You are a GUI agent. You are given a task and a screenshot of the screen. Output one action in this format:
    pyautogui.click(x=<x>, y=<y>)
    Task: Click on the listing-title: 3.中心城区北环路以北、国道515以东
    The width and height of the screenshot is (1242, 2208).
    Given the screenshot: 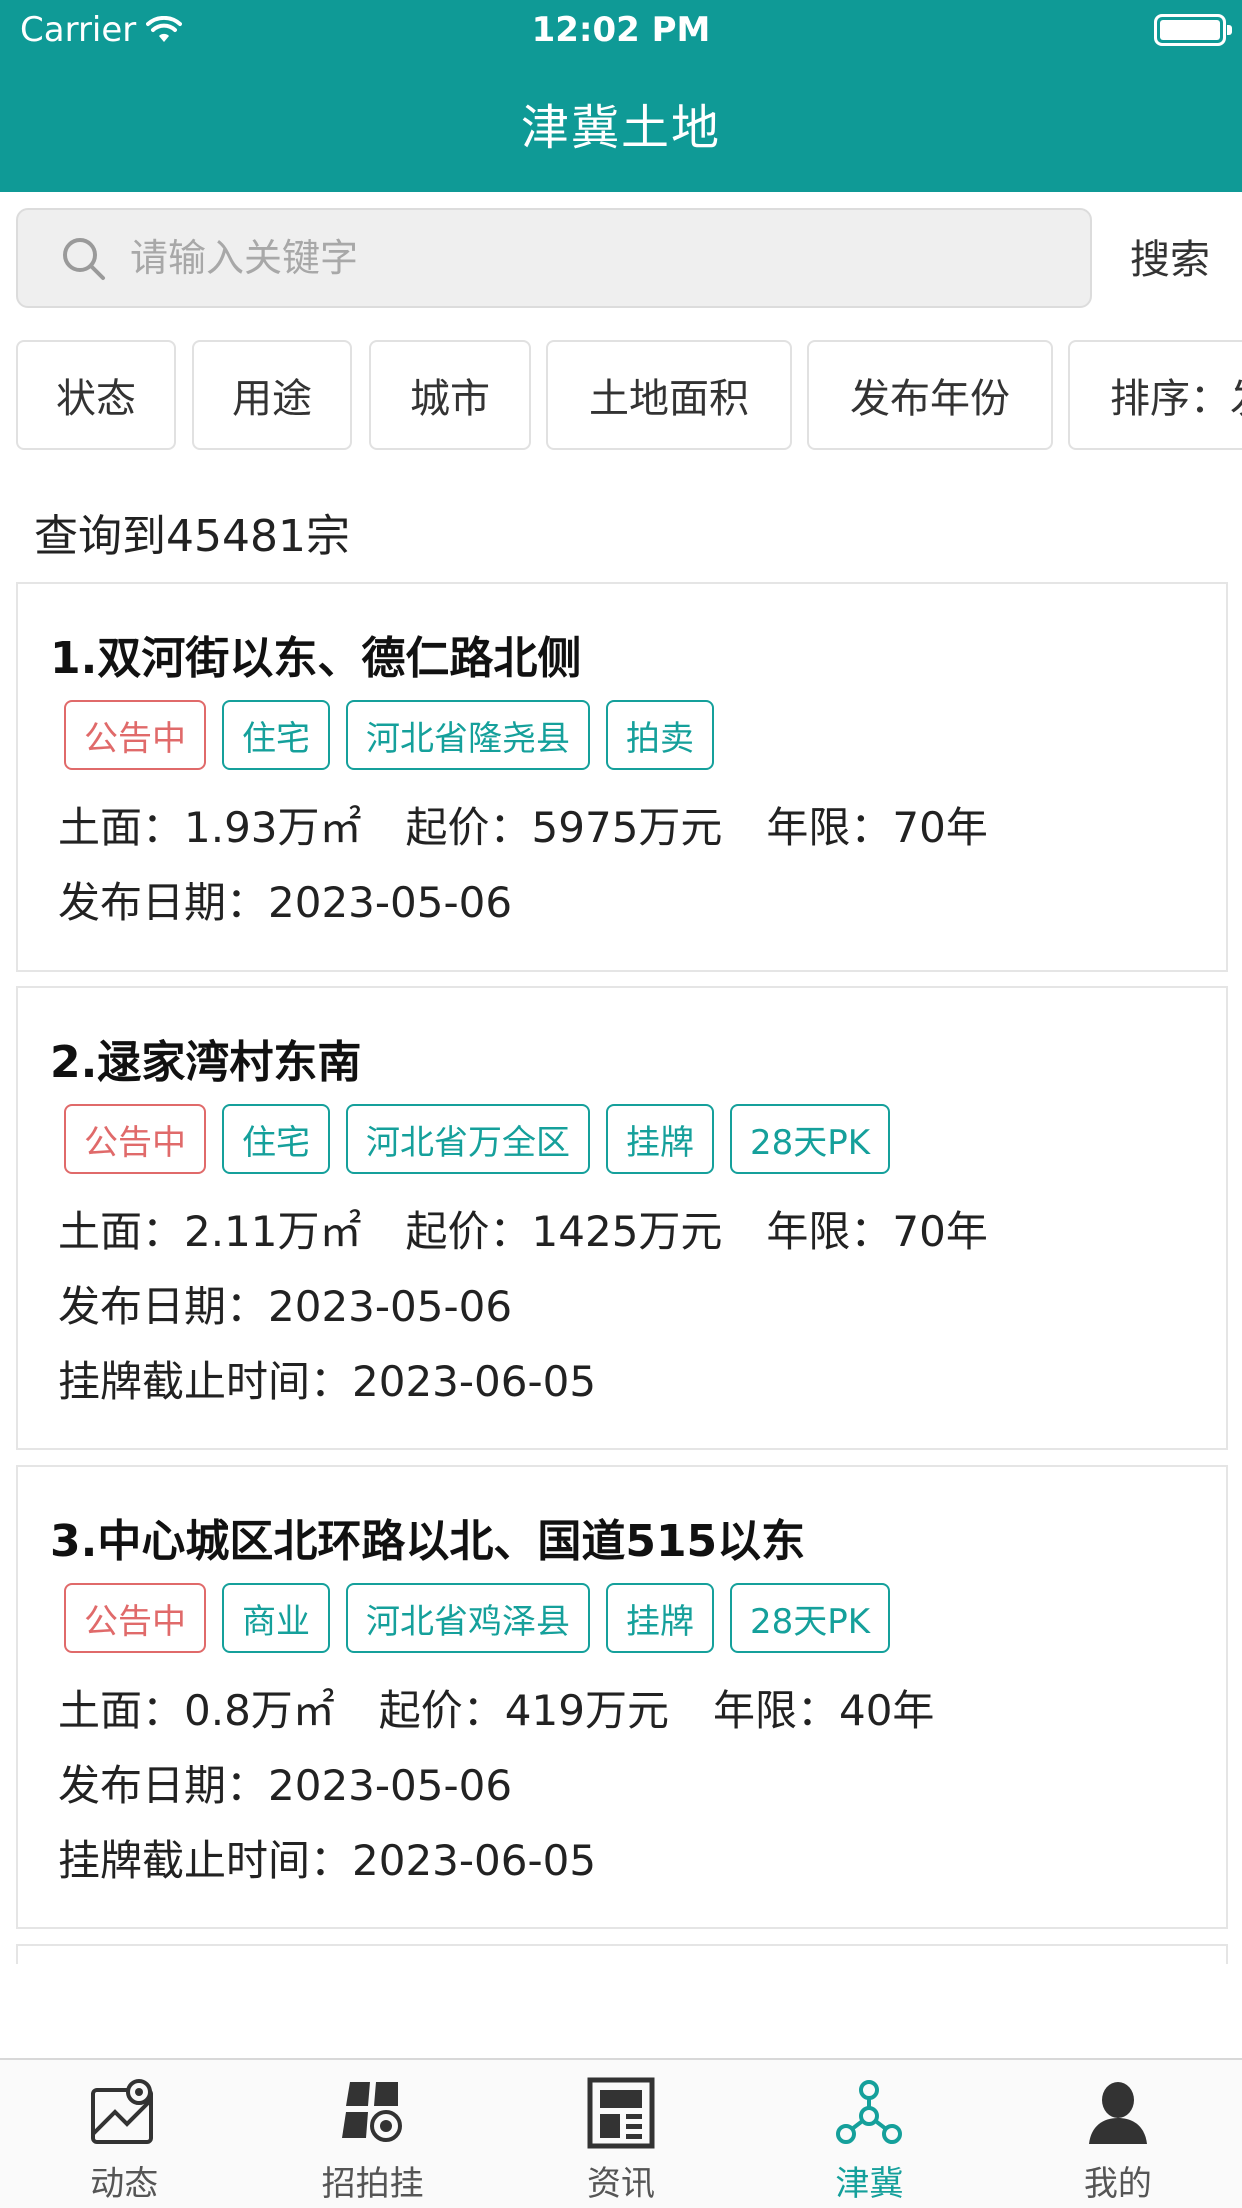 What is the action you would take?
    pyautogui.click(x=428, y=1541)
    